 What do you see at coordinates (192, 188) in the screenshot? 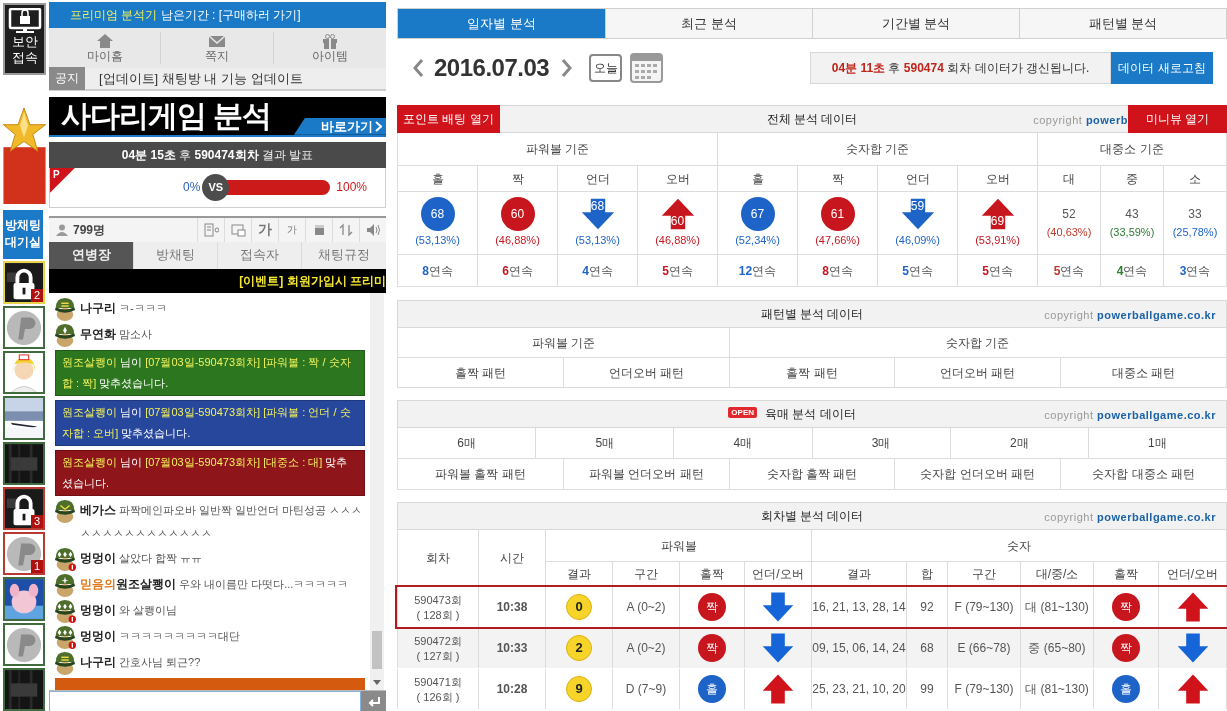
I see `percent-label: 0%` at bounding box center [192, 188].